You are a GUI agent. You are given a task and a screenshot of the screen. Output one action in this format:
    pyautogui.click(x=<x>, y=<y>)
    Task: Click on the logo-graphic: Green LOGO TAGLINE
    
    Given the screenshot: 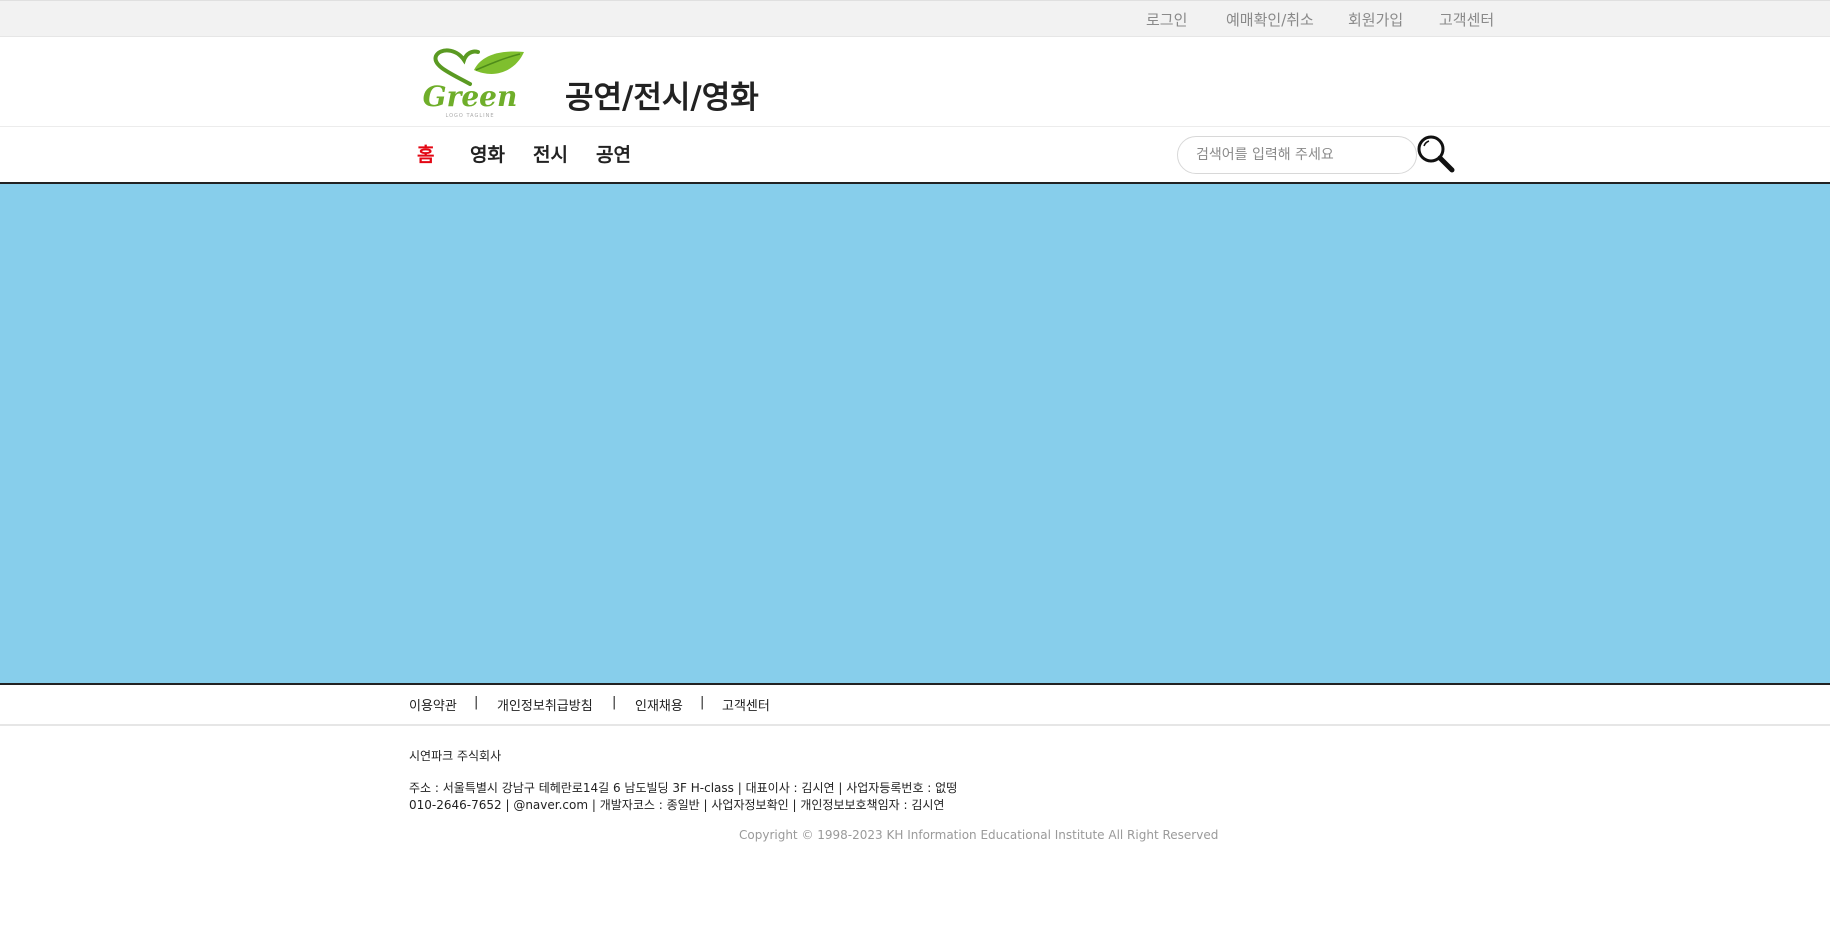 What is the action you would take?
    pyautogui.click(x=473, y=83)
    